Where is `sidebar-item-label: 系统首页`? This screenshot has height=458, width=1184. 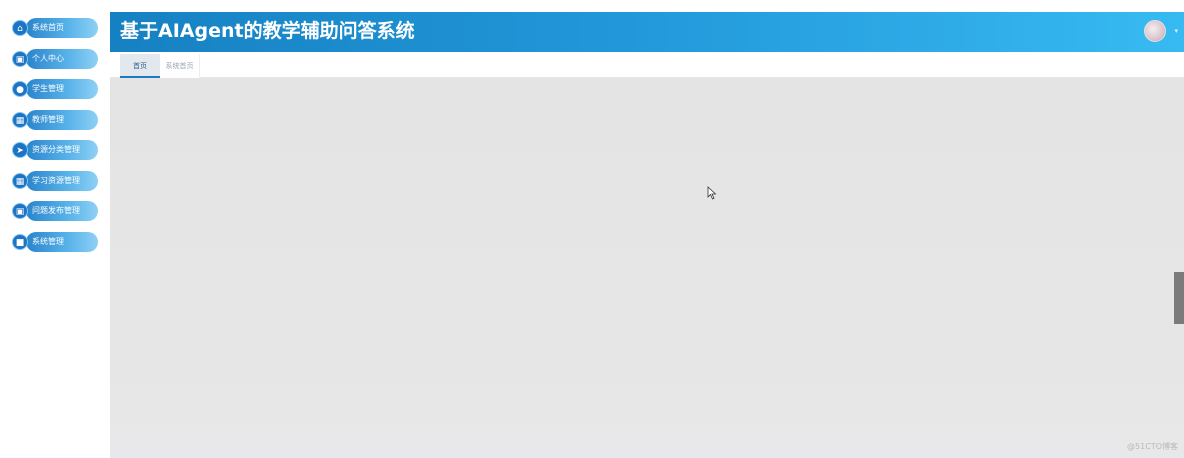 sidebar-item-label: 系统首页 is located at coordinates (62, 28).